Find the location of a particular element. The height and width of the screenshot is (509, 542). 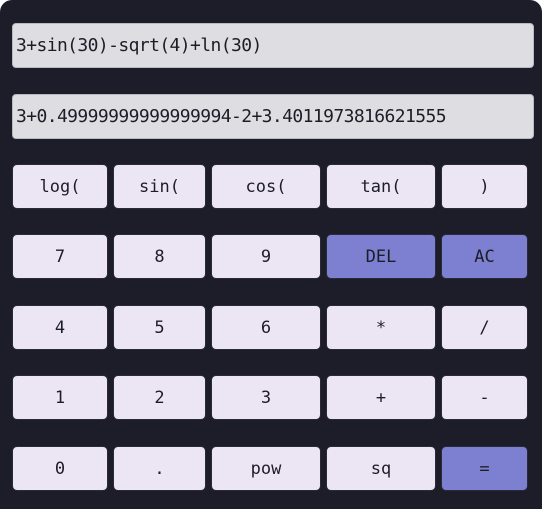

multiply-button: * is located at coordinates (381, 327).